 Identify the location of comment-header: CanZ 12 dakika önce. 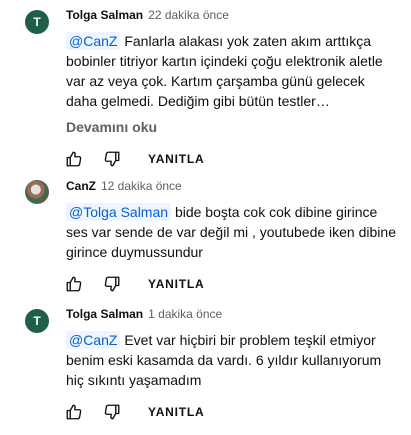
(238, 188).